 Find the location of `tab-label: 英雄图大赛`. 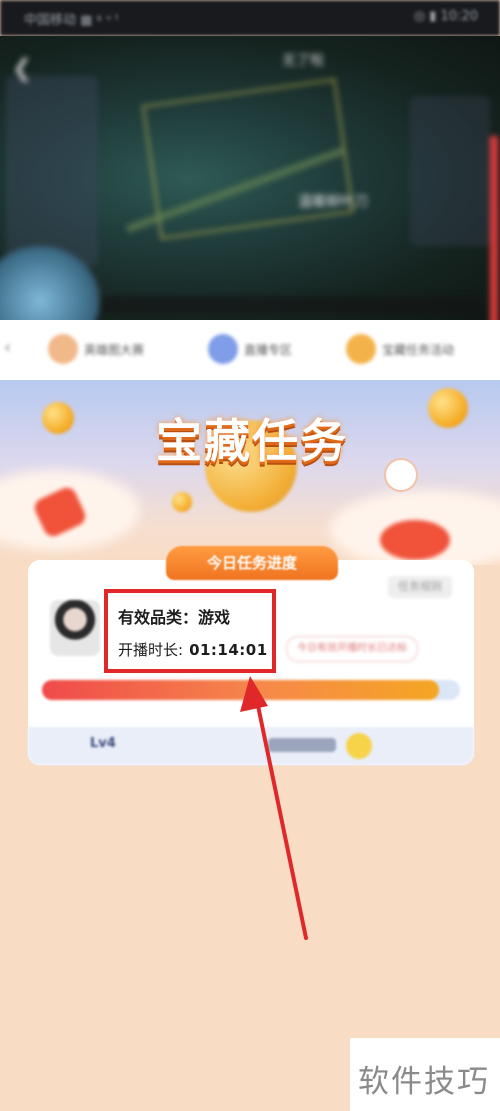

tab-label: 英雄图大赛 is located at coordinates (114, 349).